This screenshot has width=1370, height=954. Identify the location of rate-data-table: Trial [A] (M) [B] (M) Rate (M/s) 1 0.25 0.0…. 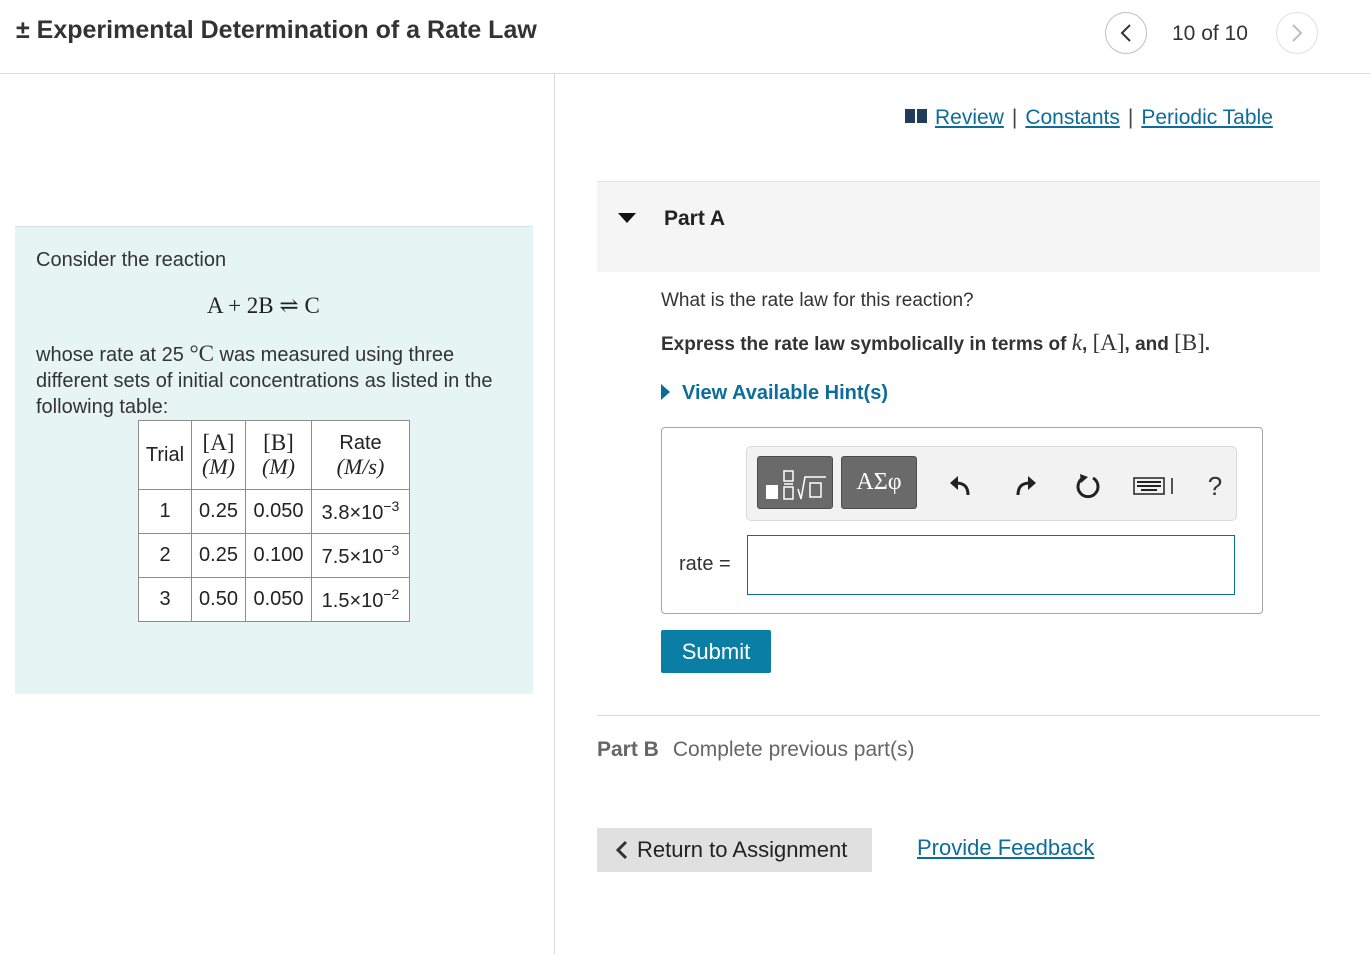
(274, 521).